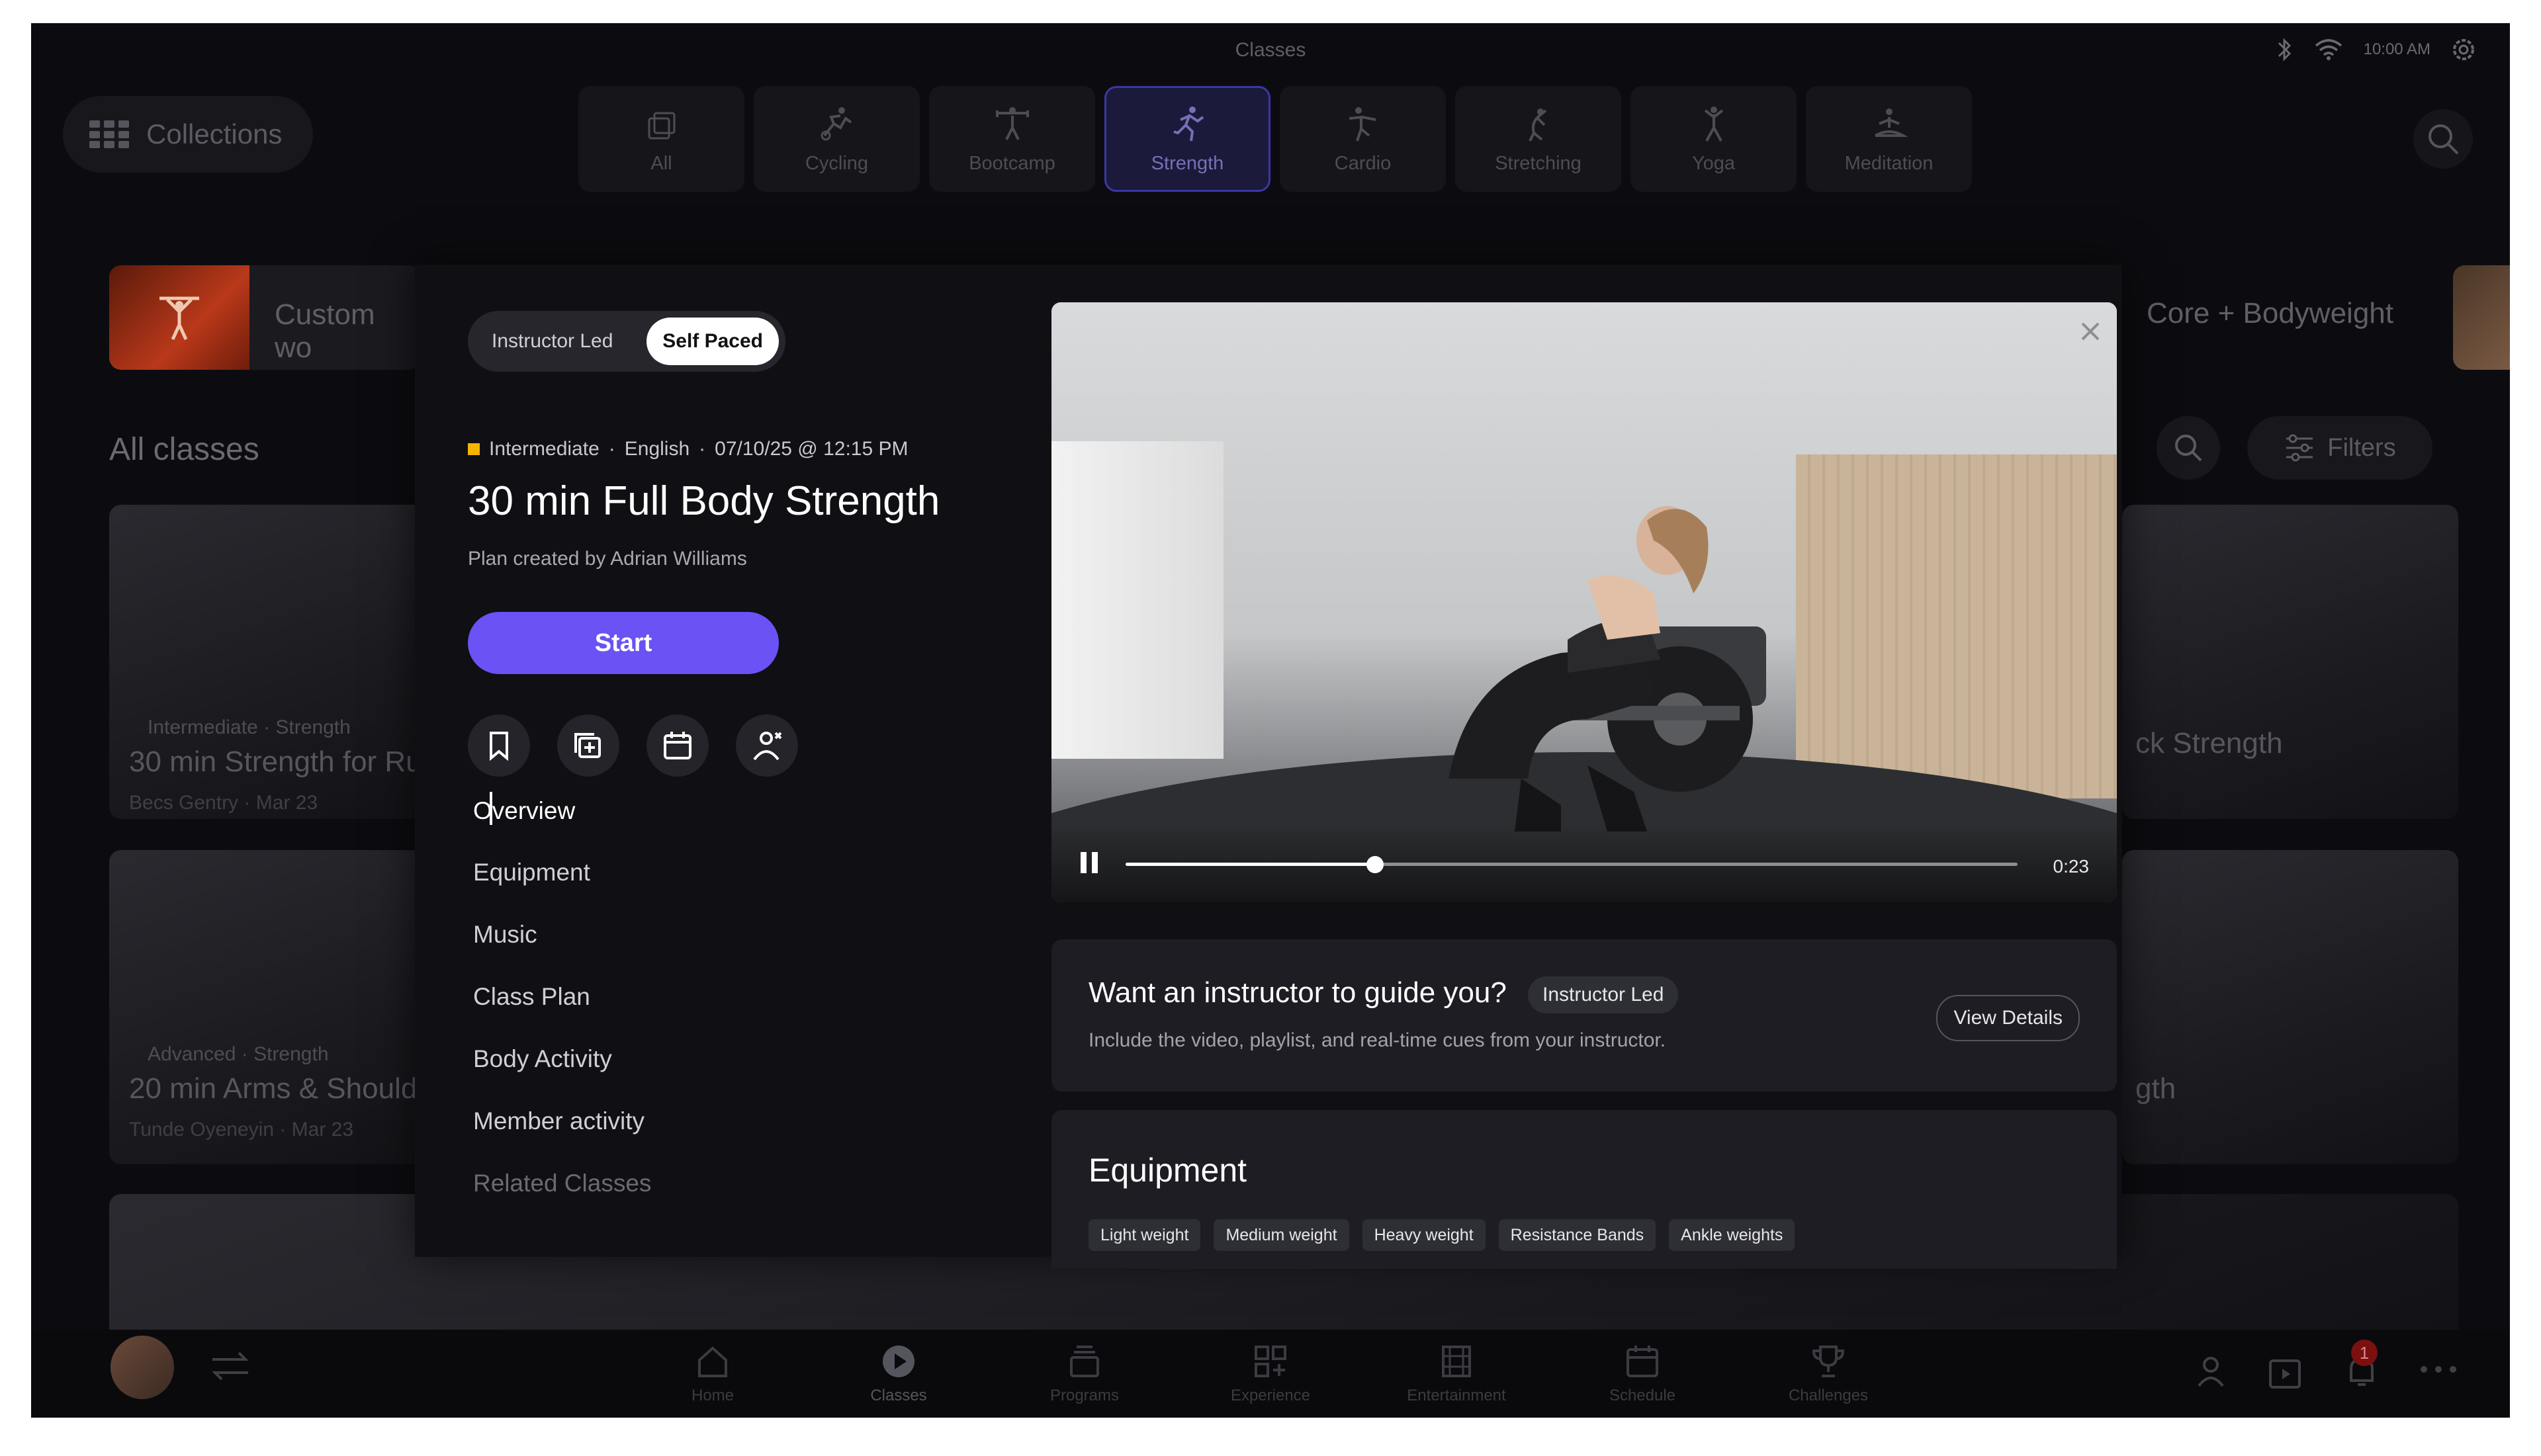  I want to click on nav-entertainment: Entertainment, so click(1456, 1373).